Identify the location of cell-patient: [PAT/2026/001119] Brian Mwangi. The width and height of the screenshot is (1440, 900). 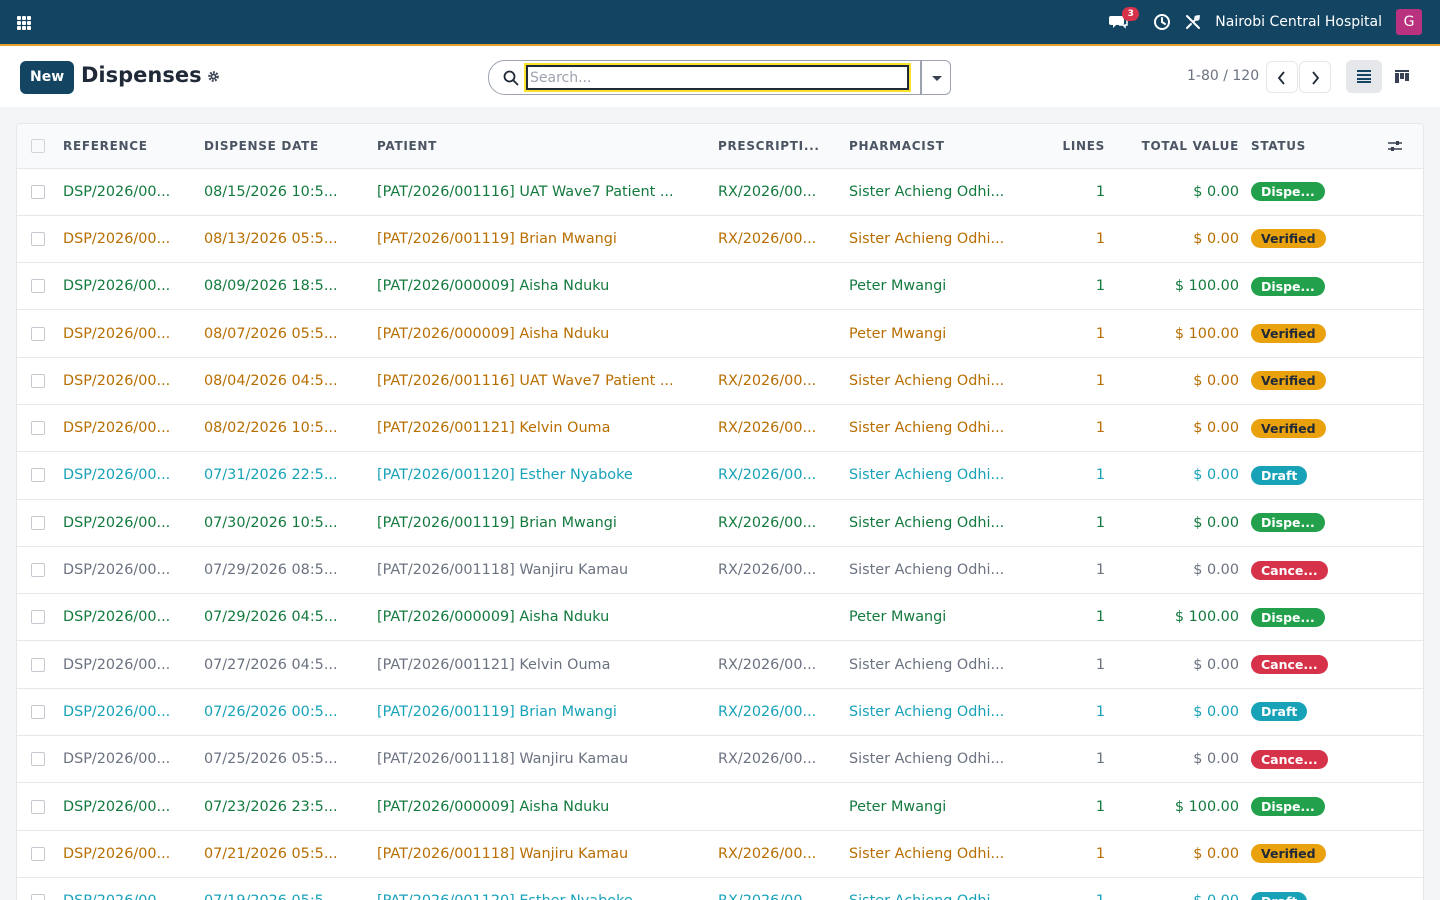
(547, 523).